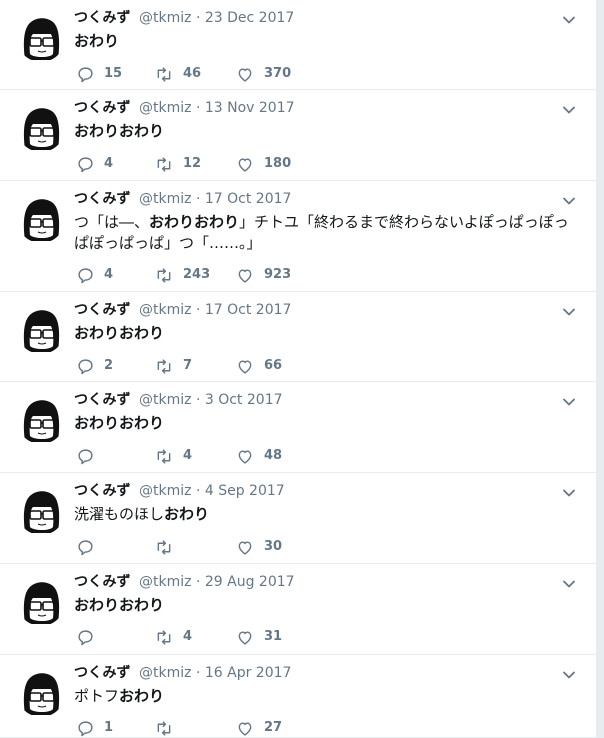 The image size is (604, 738). I want to click on like-button: 66, so click(259, 366).